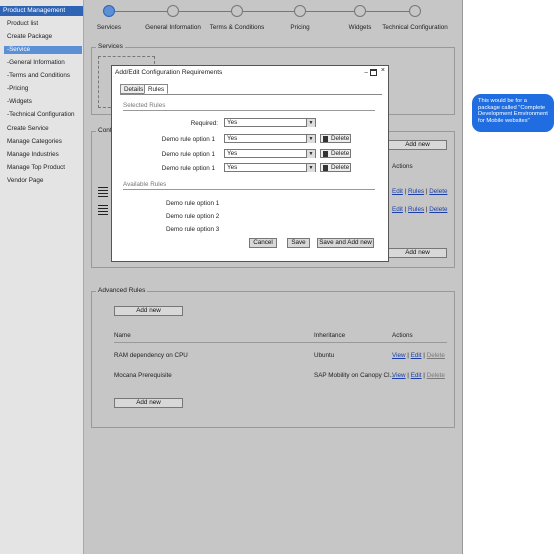  What do you see at coordinates (148, 311) in the screenshot?
I see `advanced-add-new-top-button: Add new` at bounding box center [148, 311].